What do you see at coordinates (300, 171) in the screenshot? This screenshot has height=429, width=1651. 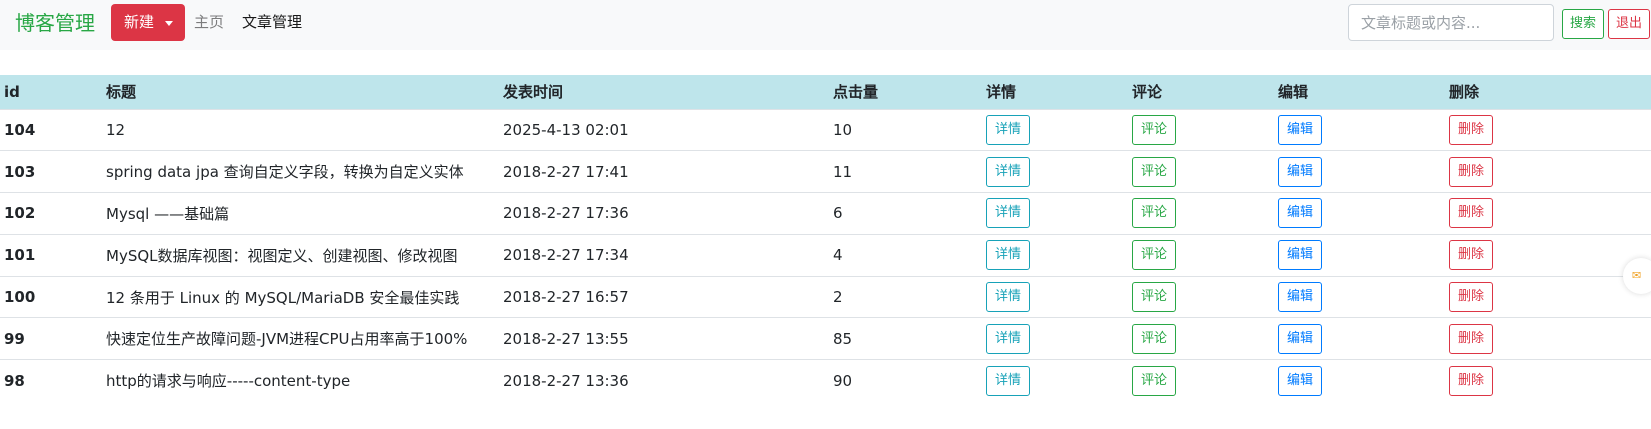 I see `cell-title: spring data jpa 查询自定义字段，转换为自定义实体` at bounding box center [300, 171].